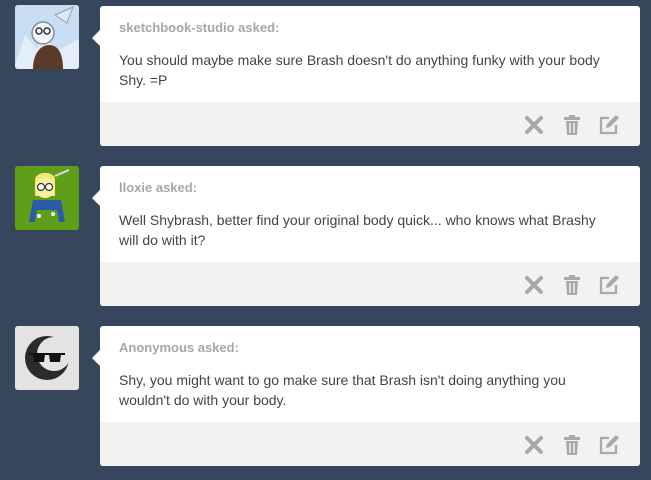 Image resolution: width=651 pixels, height=480 pixels. I want to click on asker-name: lloxie asked:, so click(158, 187).